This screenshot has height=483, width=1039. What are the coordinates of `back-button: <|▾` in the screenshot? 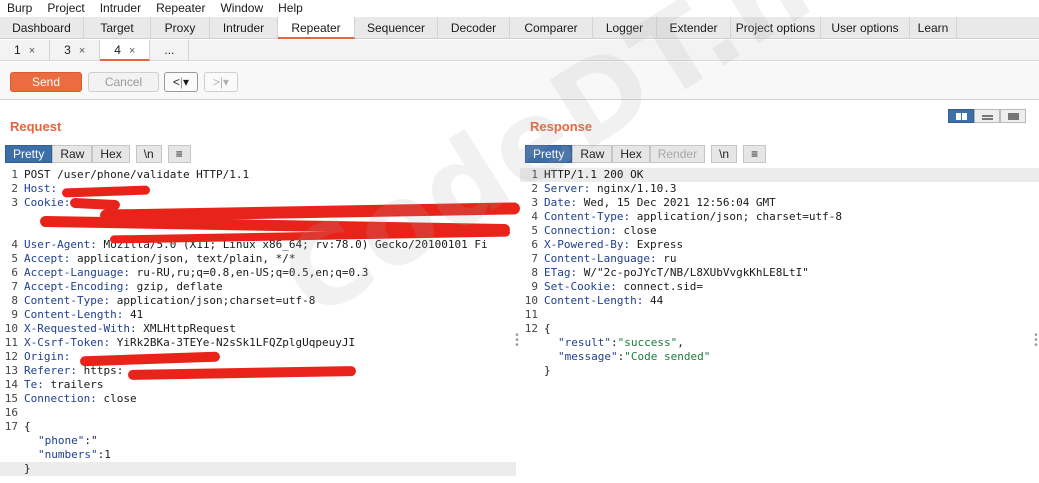 It's located at (181, 82).